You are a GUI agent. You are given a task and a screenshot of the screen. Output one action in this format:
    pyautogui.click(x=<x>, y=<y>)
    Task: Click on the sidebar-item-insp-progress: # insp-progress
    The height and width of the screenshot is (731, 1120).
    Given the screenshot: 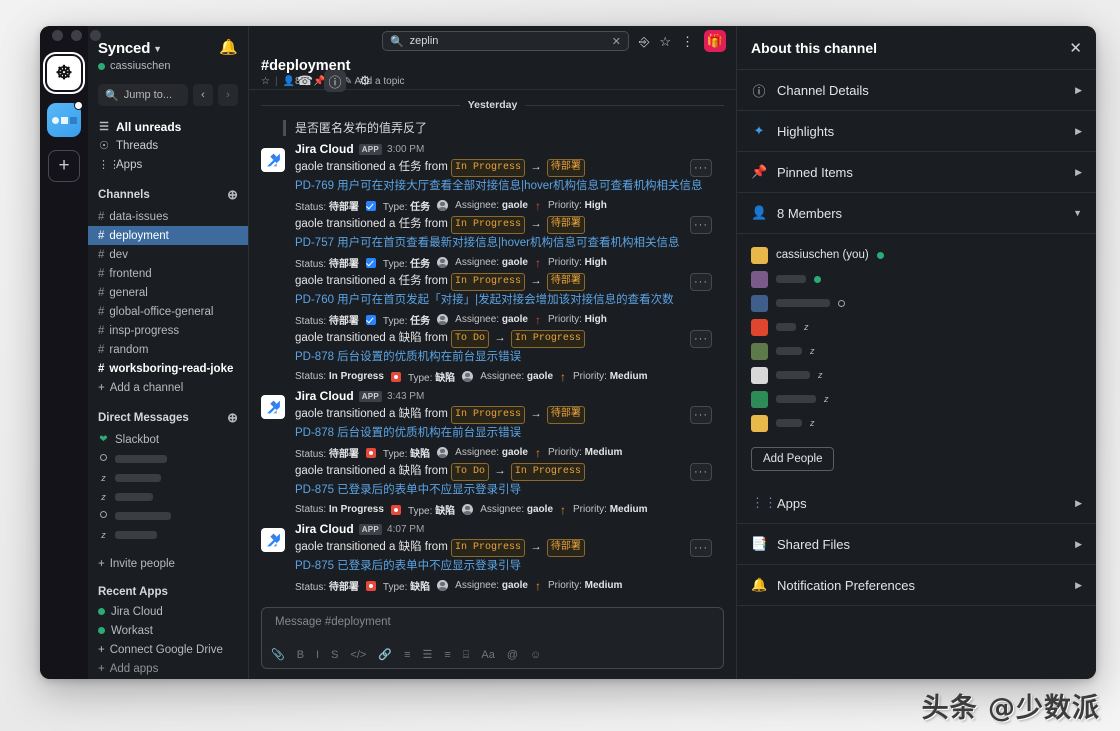 What is the action you would take?
    pyautogui.click(x=168, y=330)
    